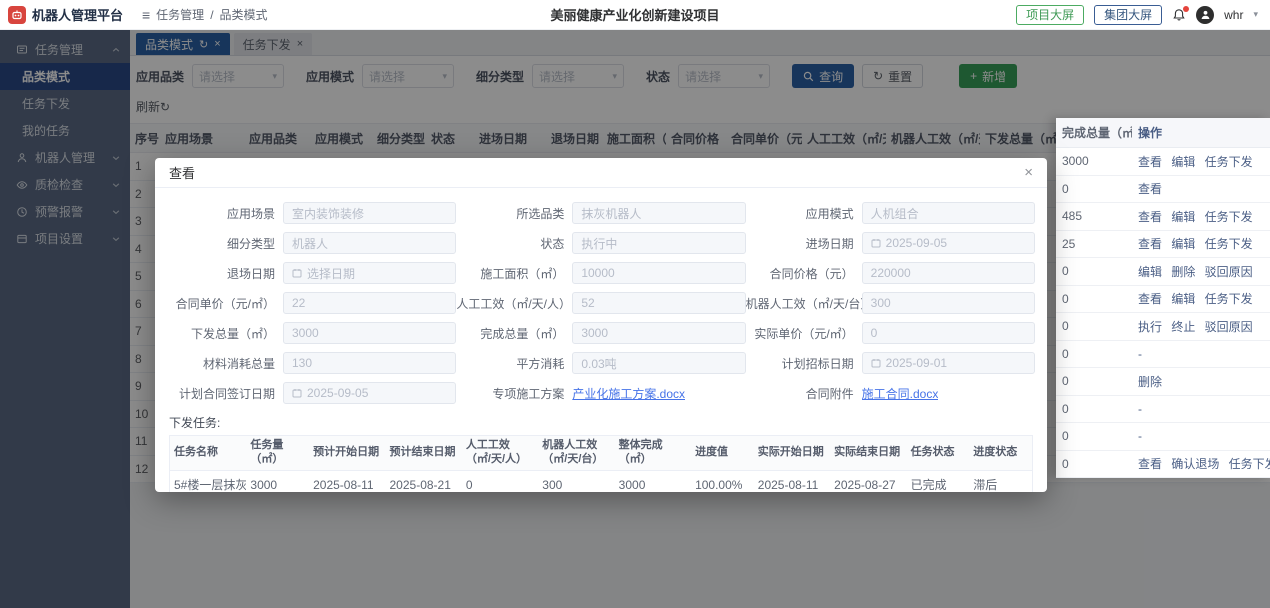 This screenshot has width=1270, height=608. What do you see at coordinates (250, 213) in the screenshot?
I see `field-label: 应用场景` at bounding box center [250, 213].